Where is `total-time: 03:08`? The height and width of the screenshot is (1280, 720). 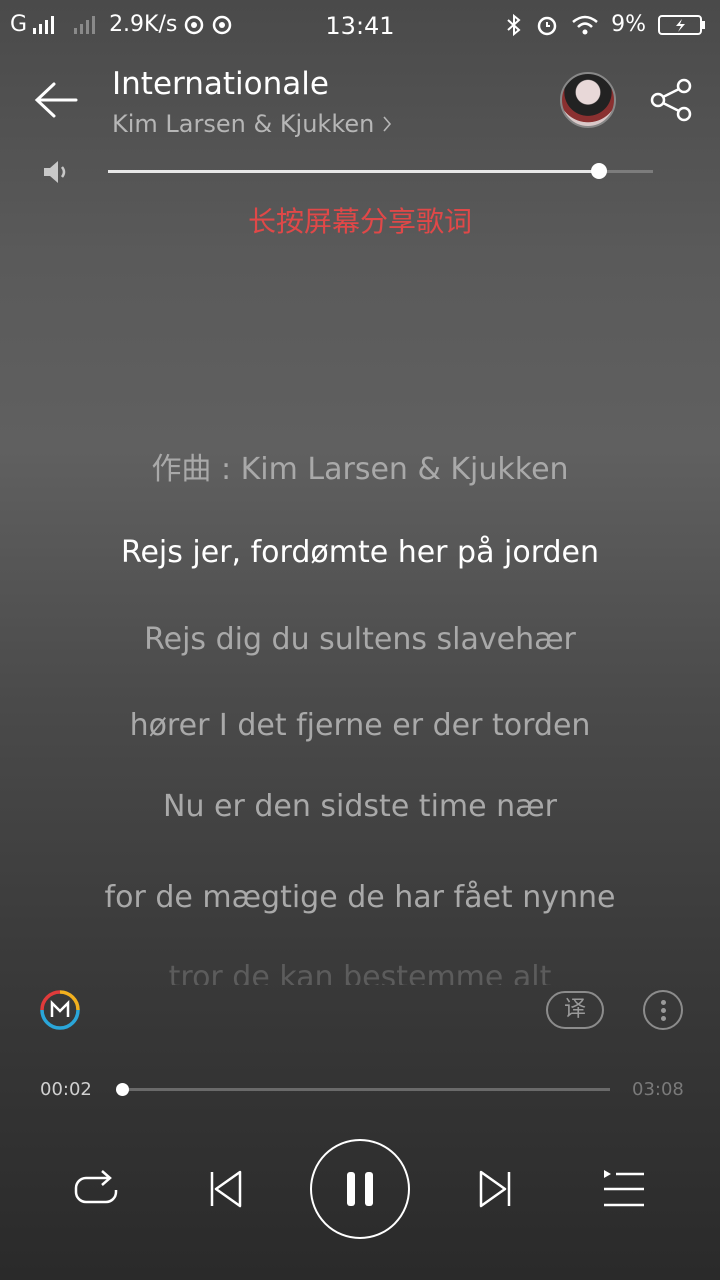 total-time: 03:08 is located at coordinates (658, 1089).